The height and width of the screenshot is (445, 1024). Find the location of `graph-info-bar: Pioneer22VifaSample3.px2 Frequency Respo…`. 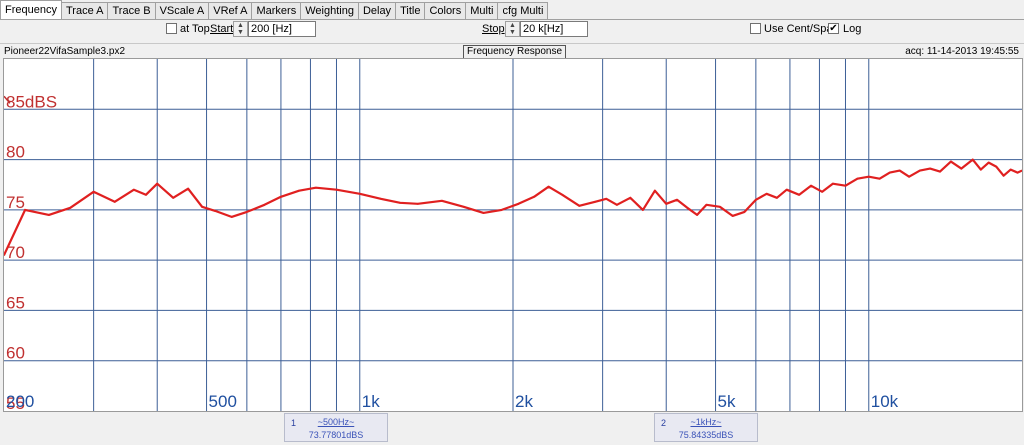

graph-info-bar: Pioneer22VifaSample3.px2 Frequency Respo… is located at coordinates (512, 51).